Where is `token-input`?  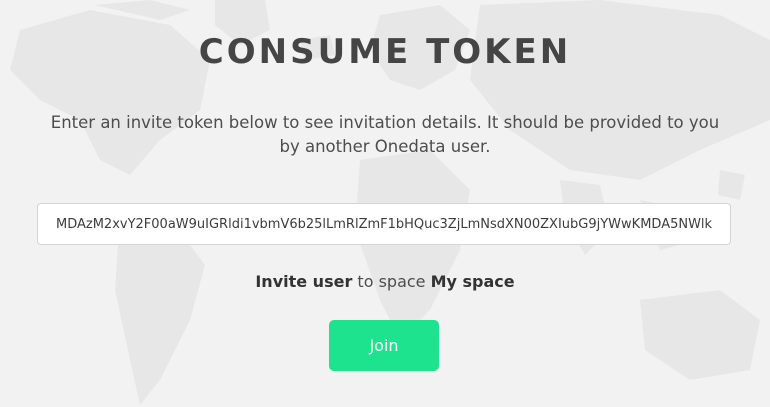 token-input is located at coordinates (384, 224).